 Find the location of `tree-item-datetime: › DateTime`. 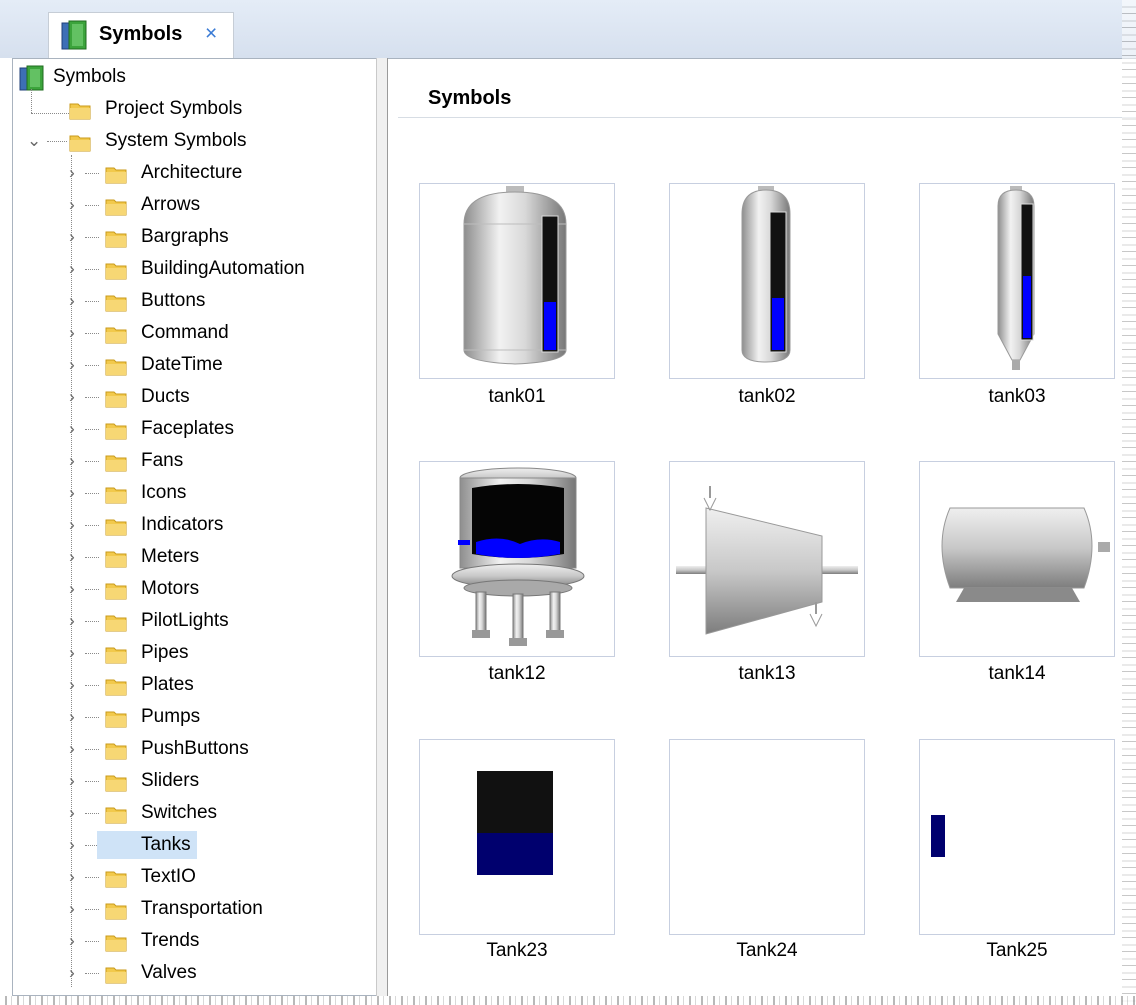

tree-item-datetime: › DateTime is located at coordinates (193, 365).